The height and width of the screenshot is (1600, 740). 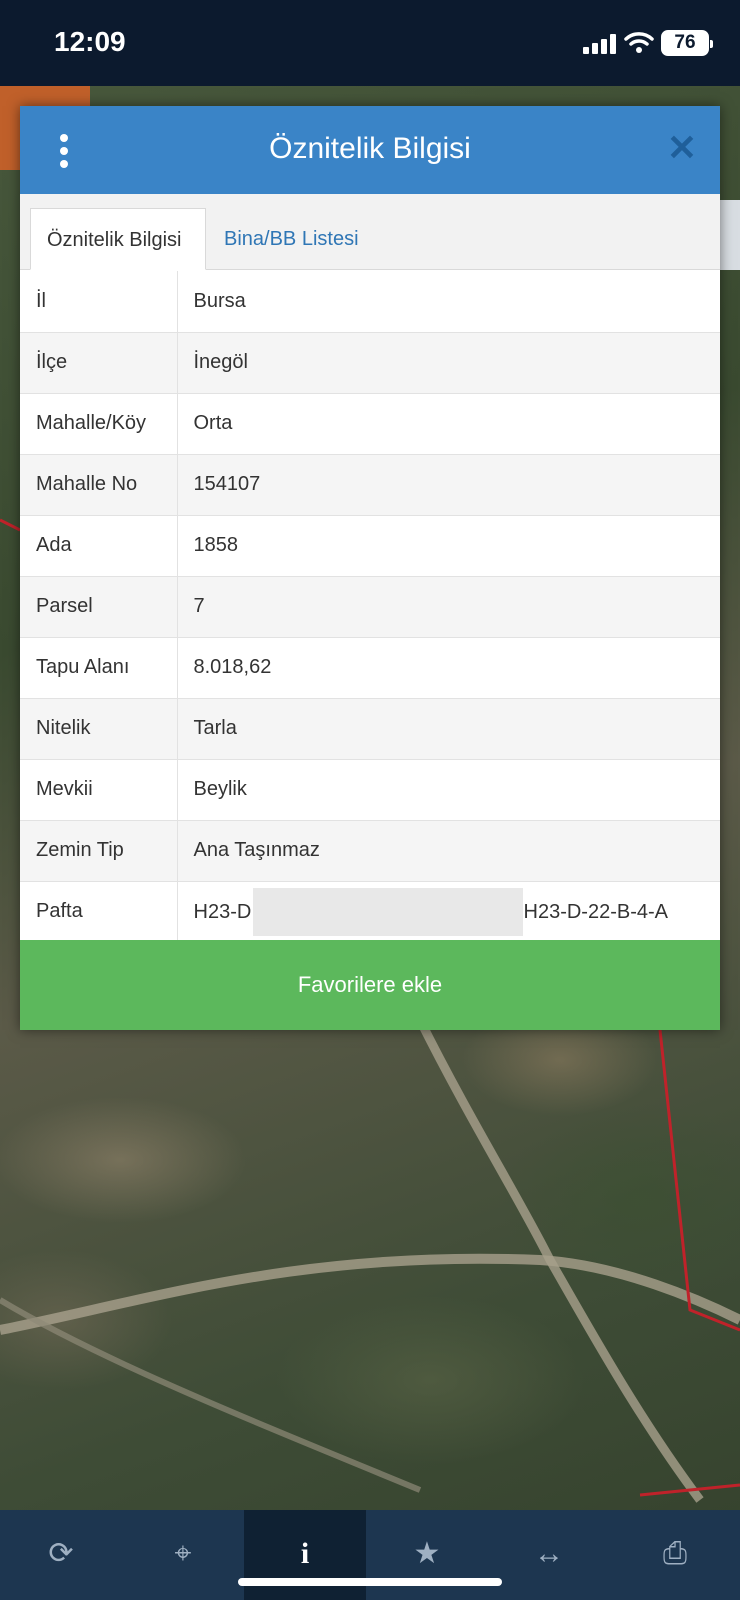 What do you see at coordinates (291, 239) in the screenshot?
I see `tab-building-list: Bina/BB Listesi` at bounding box center [291, 239].